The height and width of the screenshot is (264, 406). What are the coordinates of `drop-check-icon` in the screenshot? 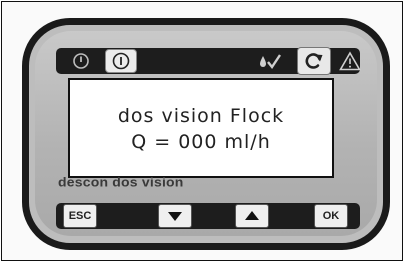 It's located at (270, 61).